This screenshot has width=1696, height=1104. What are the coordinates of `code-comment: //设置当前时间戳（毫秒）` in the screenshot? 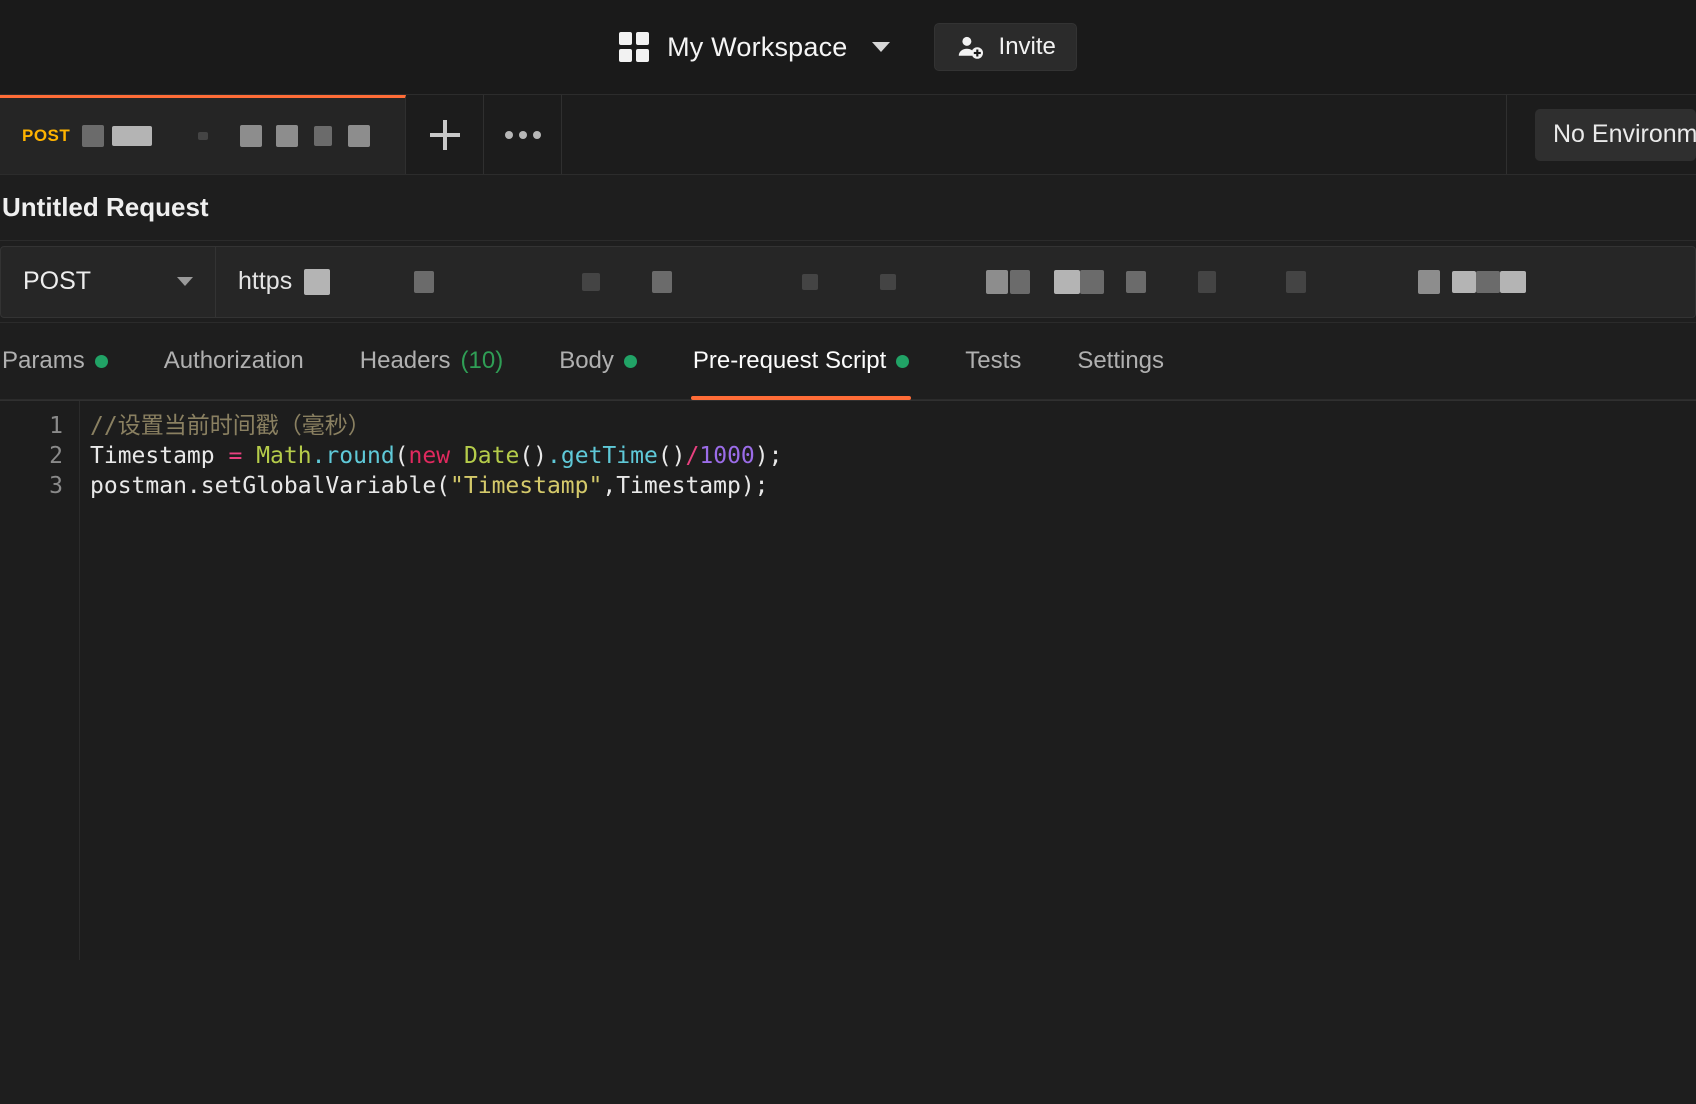 It's located at (230, 426).